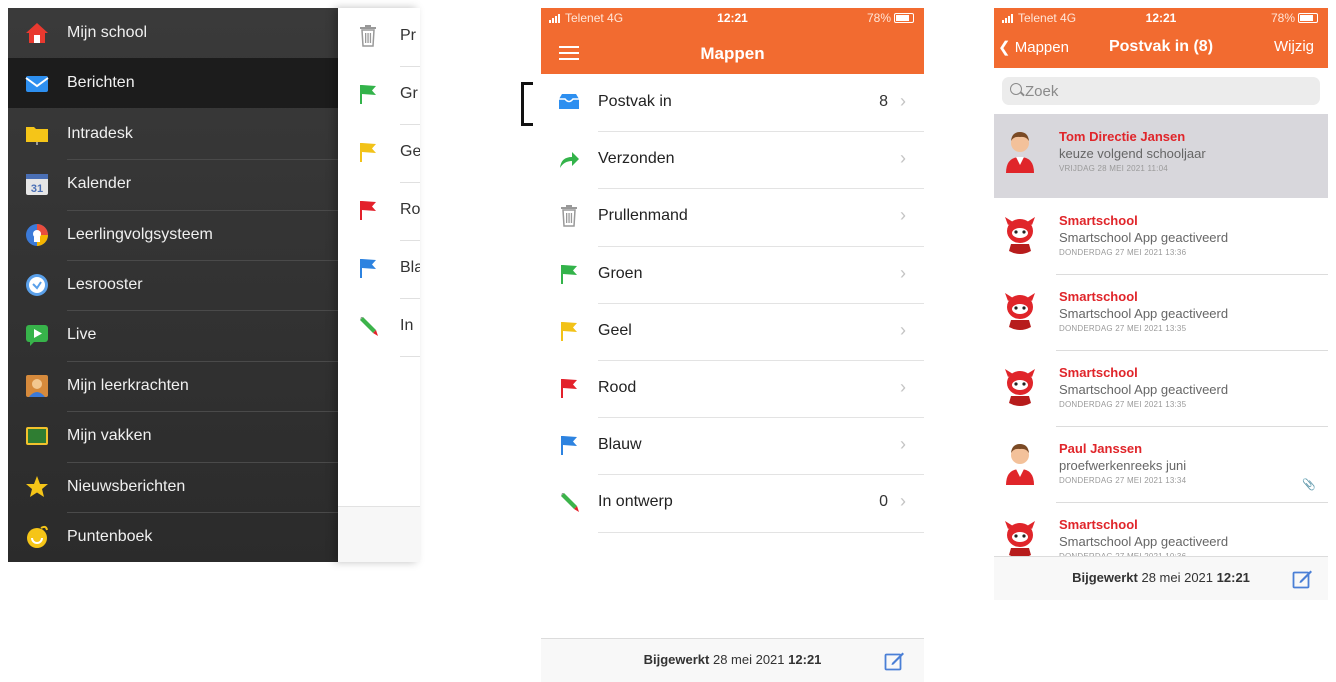 The image size is (1336, 682). What do you see at coordinates (107, 32) in the screenshot?
I see `sidebar-item-label: Mijn school` at bounding box center [107, 32].